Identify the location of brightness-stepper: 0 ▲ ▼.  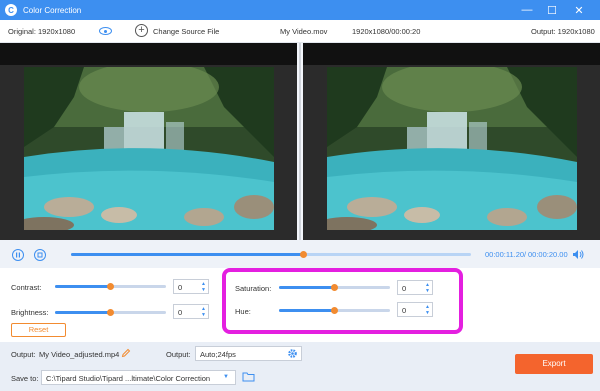
(191, 311).